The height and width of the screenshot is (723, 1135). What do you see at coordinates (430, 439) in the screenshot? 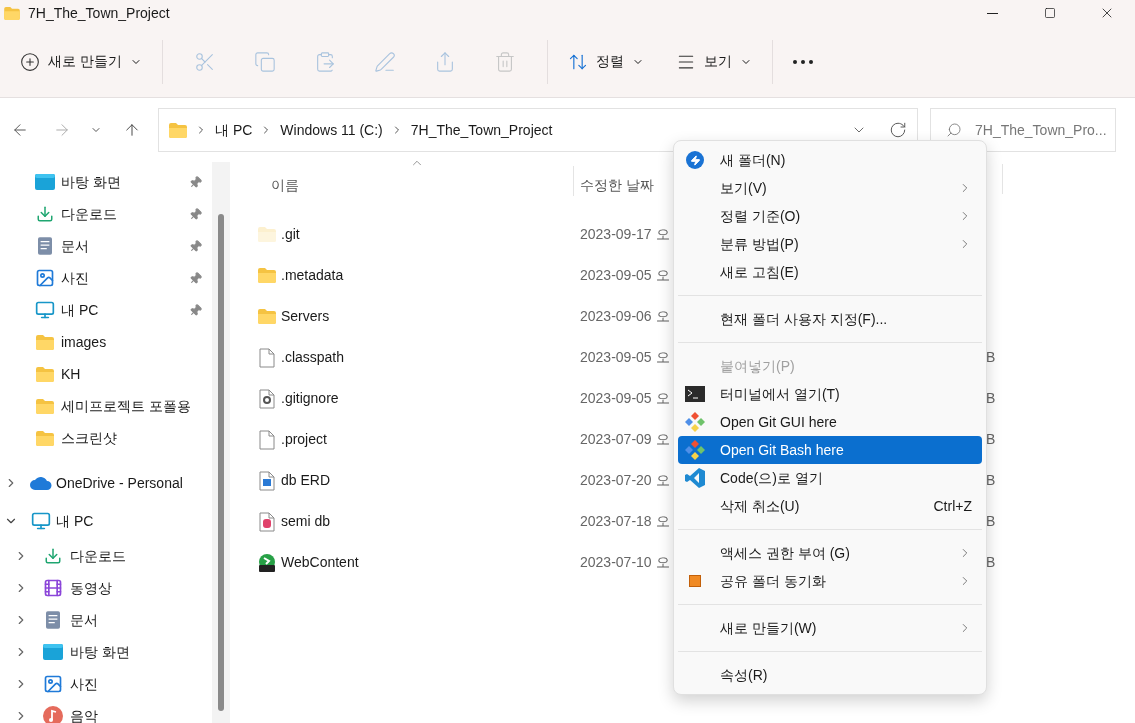
I see `file-name: .project` at bounding box center [430, 439].